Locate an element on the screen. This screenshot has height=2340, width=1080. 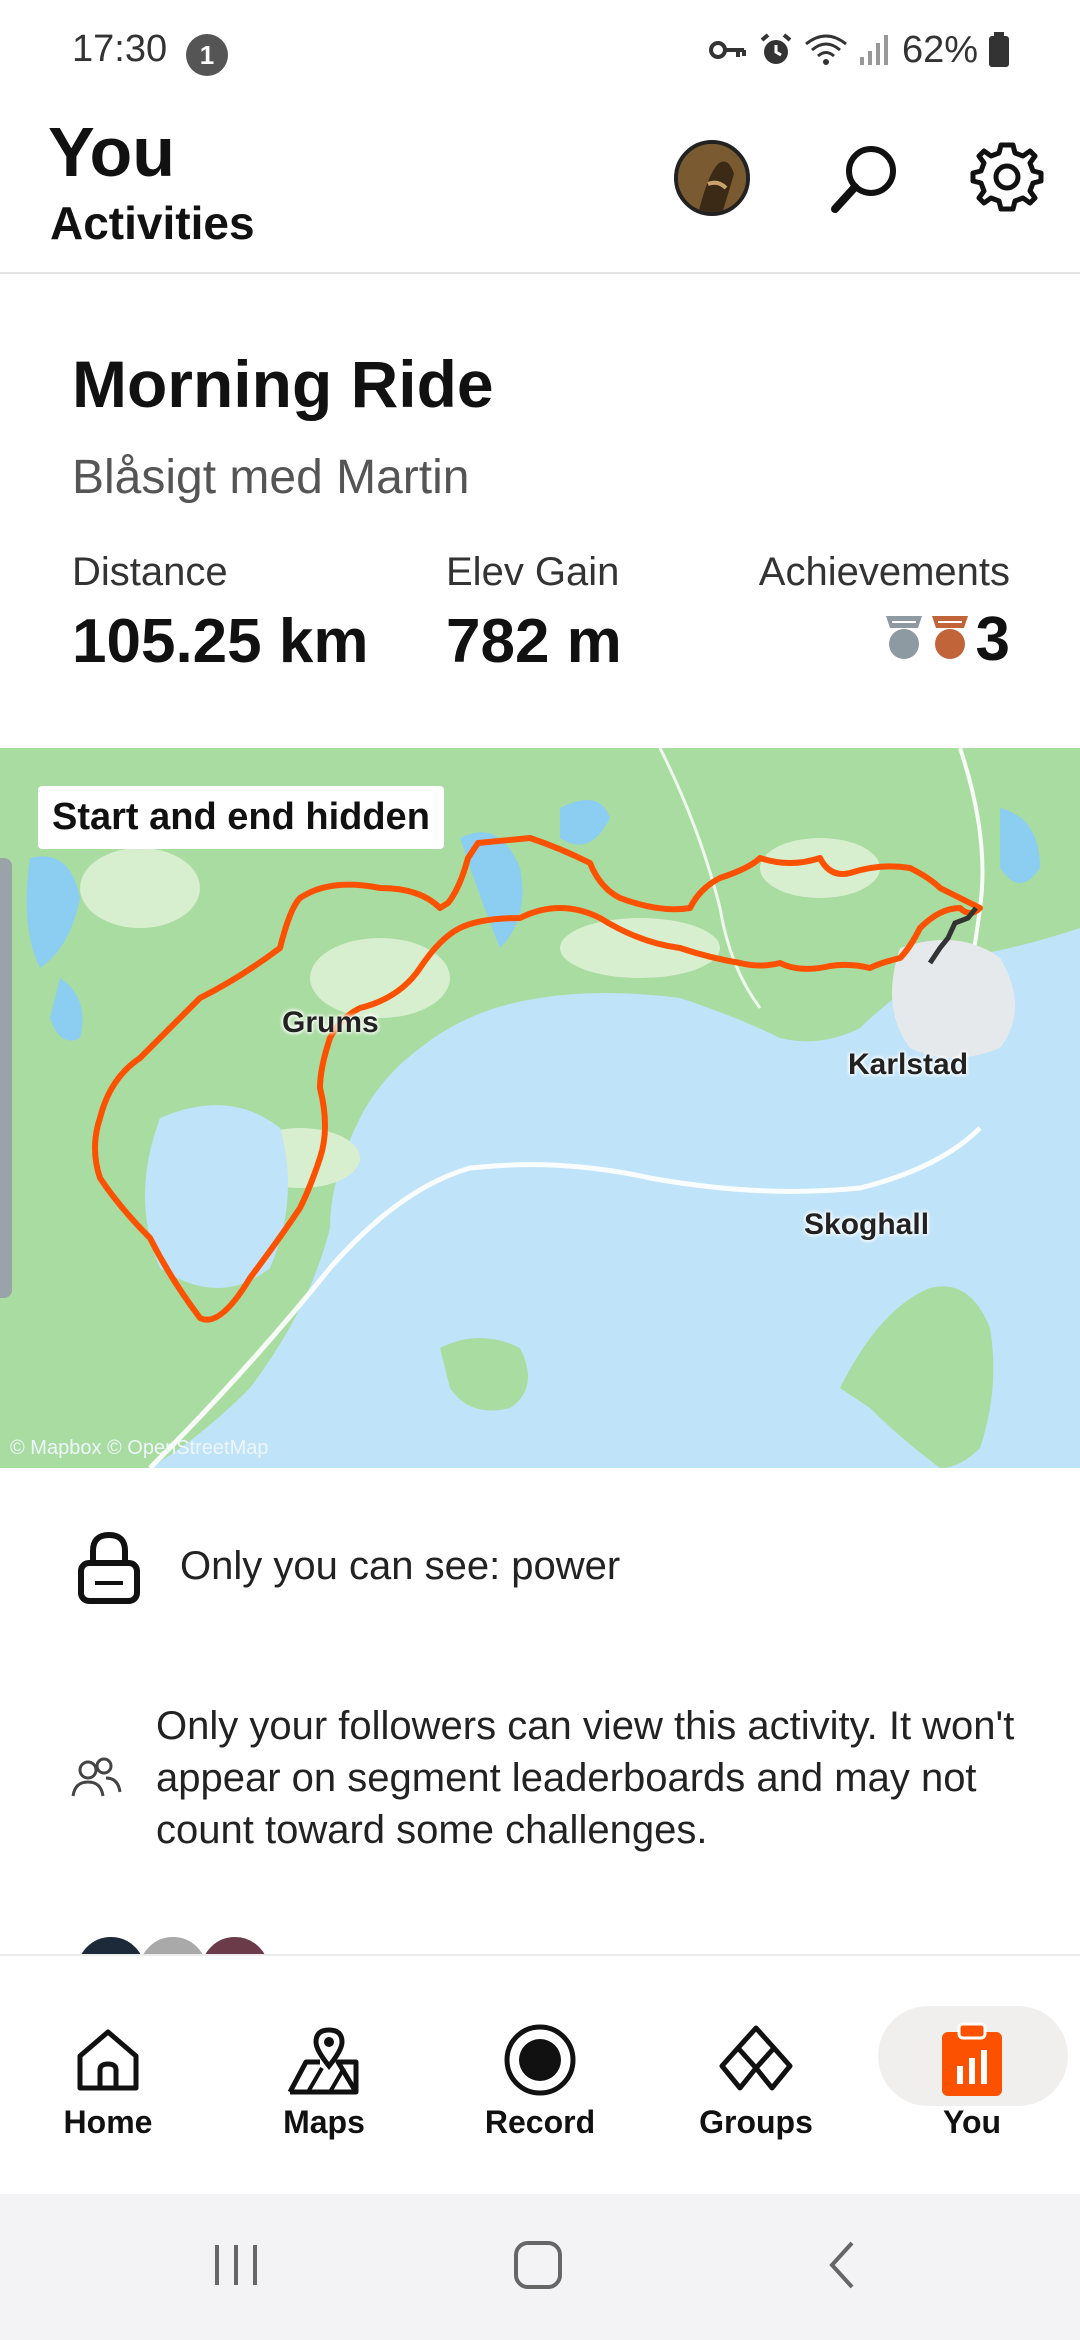
back-chevron-icon is located at coordinates (842, 2267).